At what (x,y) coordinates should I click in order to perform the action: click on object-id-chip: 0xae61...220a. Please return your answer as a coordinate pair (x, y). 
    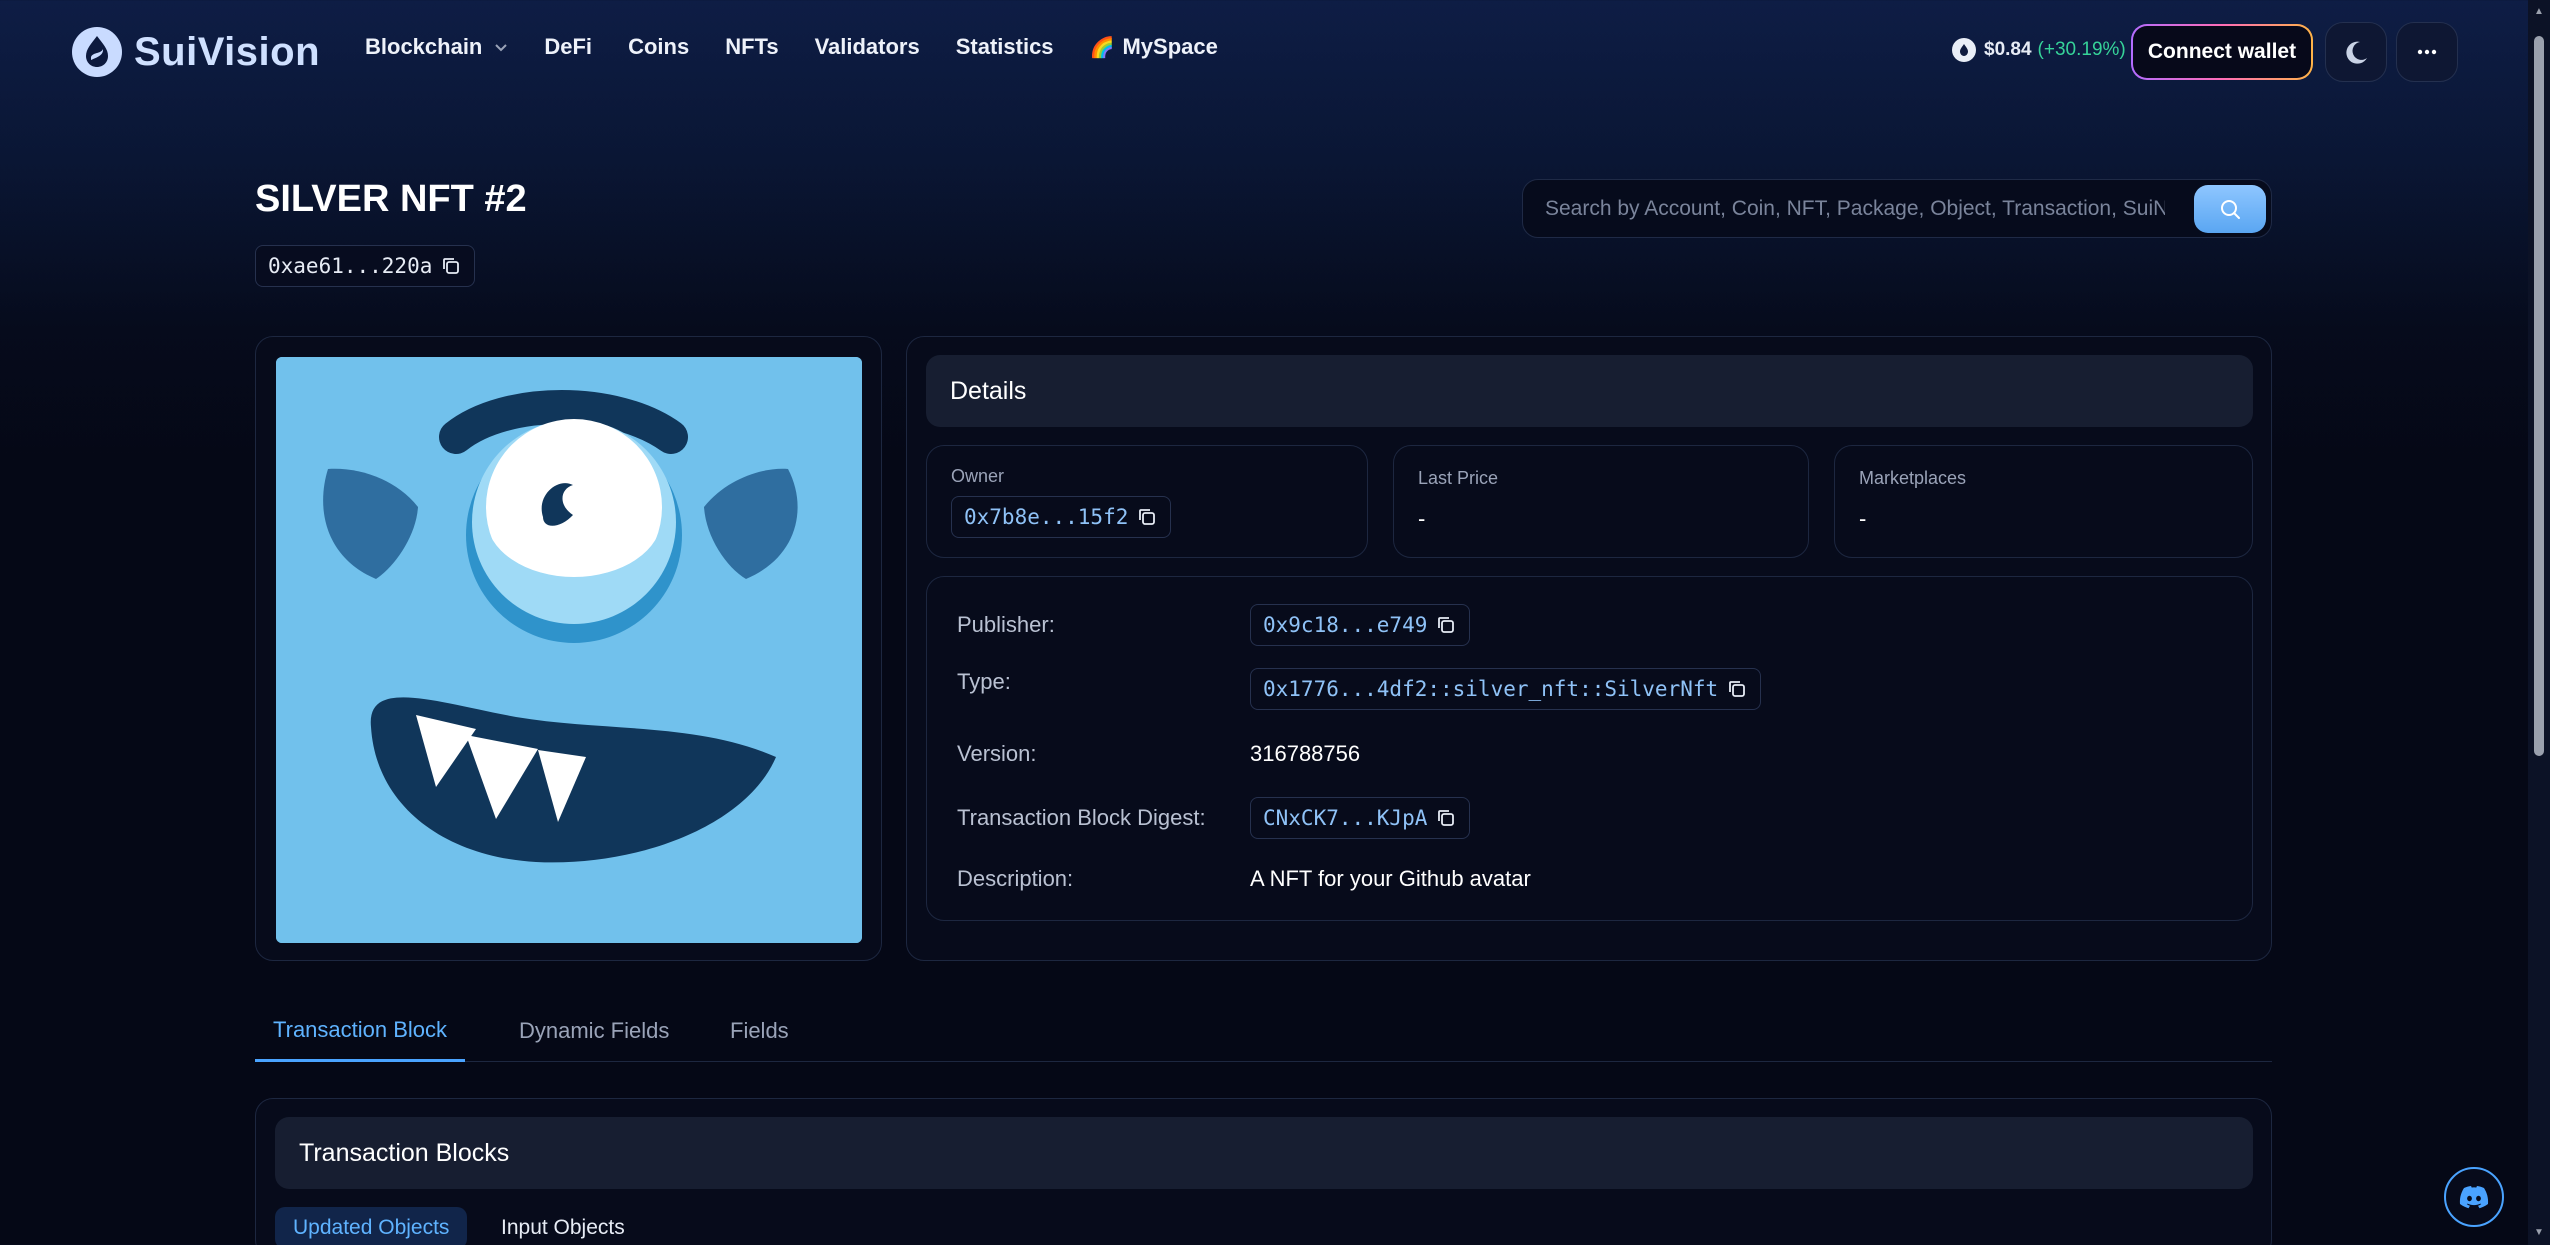
    Looking at the image, I should click on (365, 266).